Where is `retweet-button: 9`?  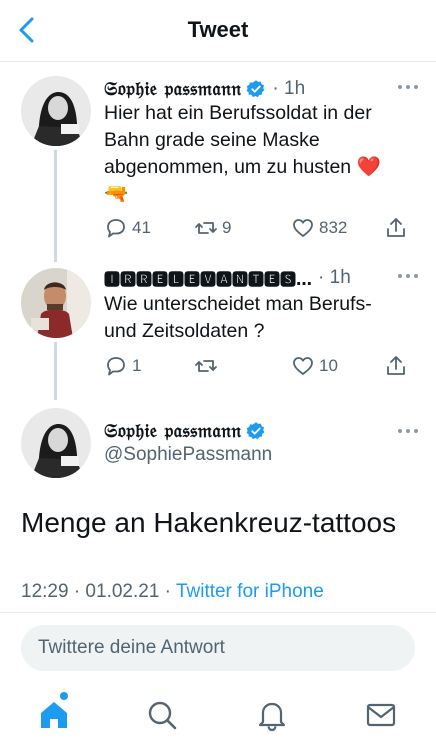
retweet-button: 9 is located at coordinates (212, 228).